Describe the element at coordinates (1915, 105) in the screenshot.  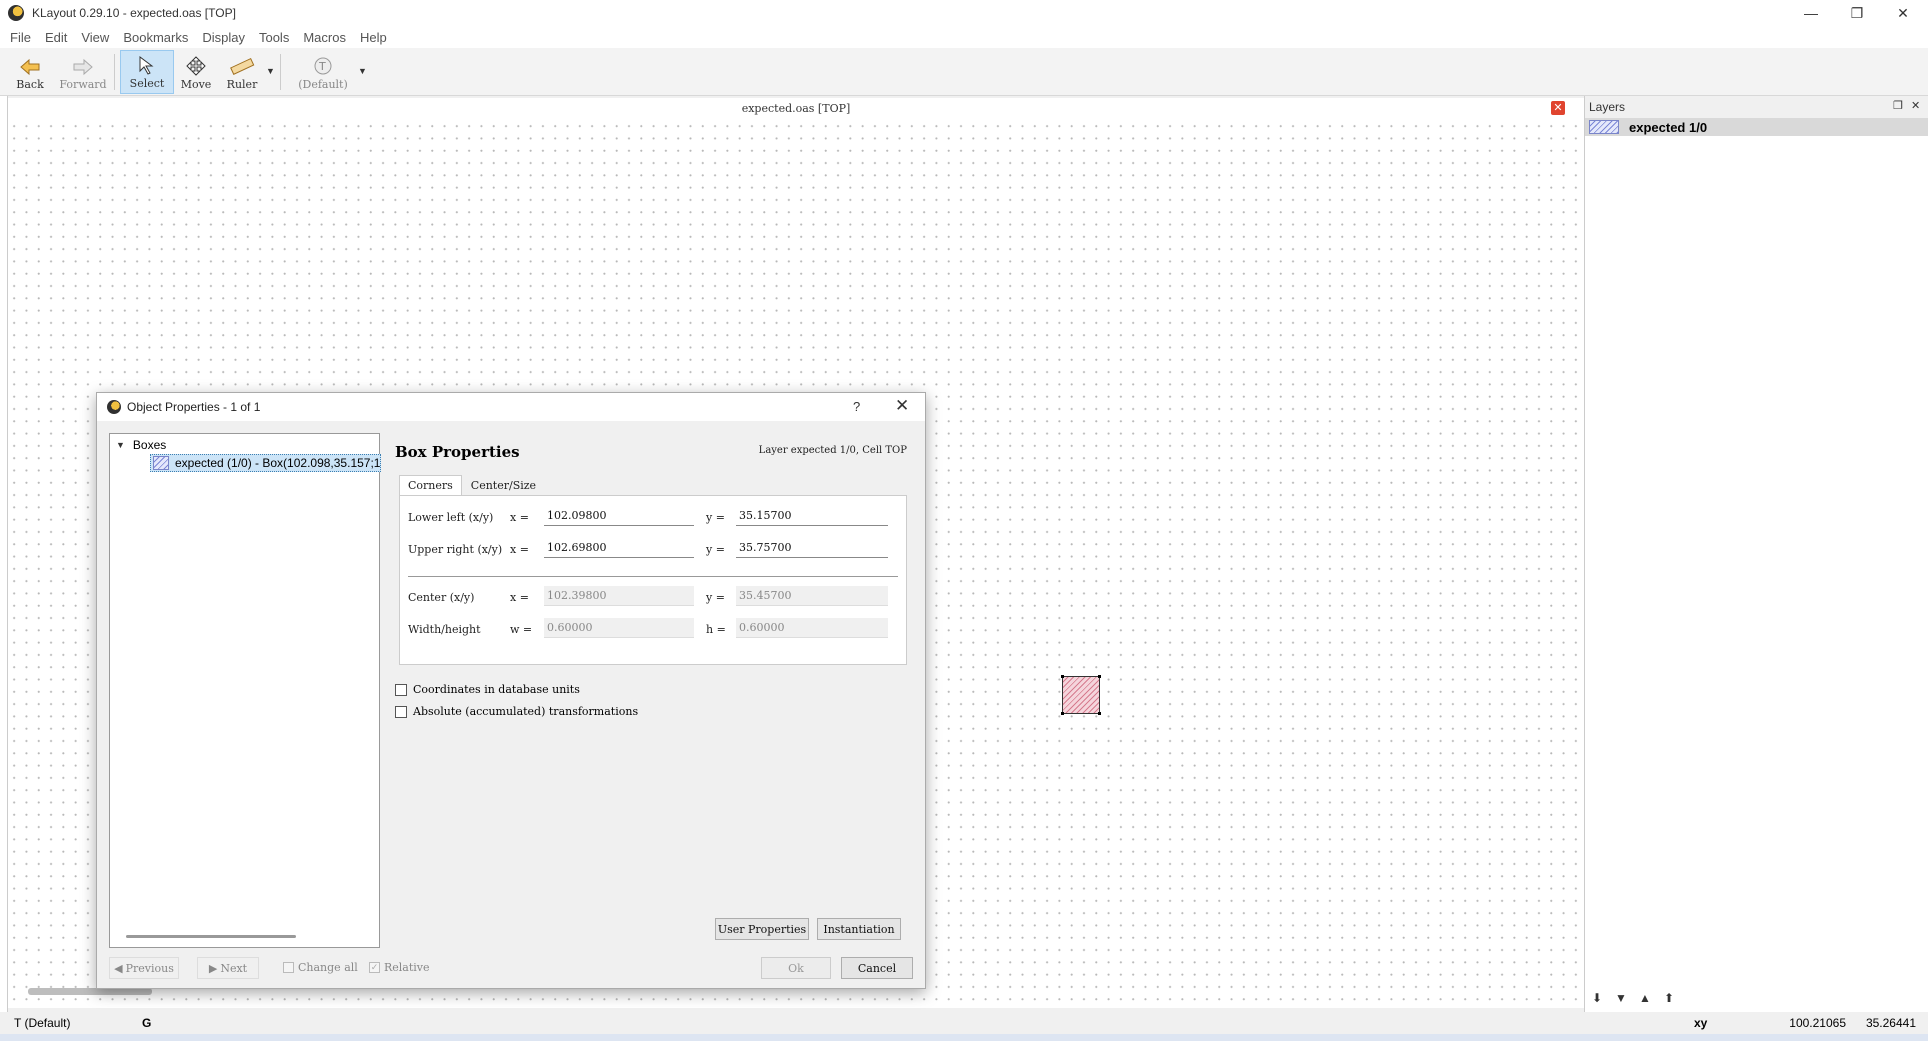
I see `close-panel-icon: ✕` at that location.